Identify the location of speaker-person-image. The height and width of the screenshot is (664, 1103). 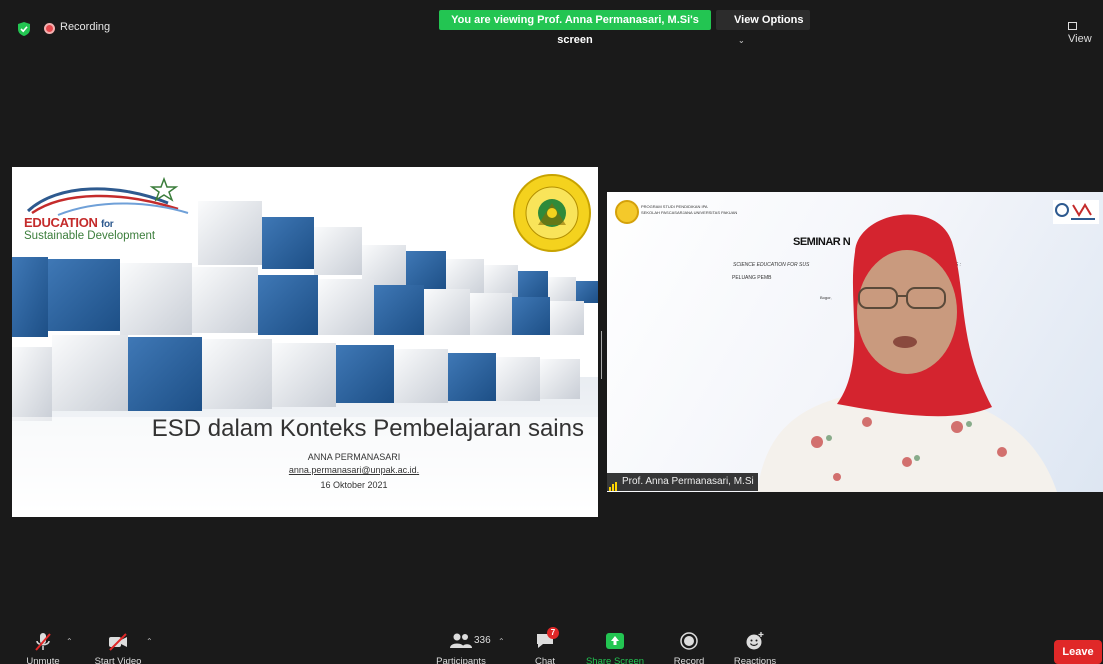
(907, 353).